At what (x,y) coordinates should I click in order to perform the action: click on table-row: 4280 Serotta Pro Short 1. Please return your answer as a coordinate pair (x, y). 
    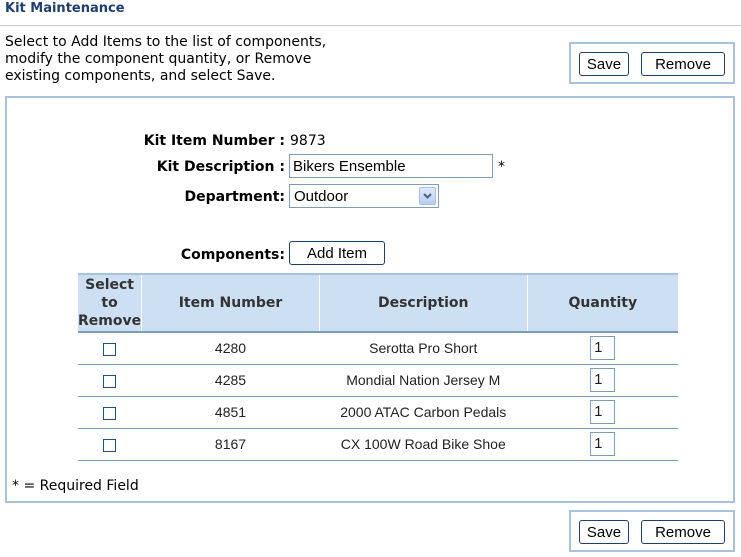
    Looking at the image, I should click on (378, 348).